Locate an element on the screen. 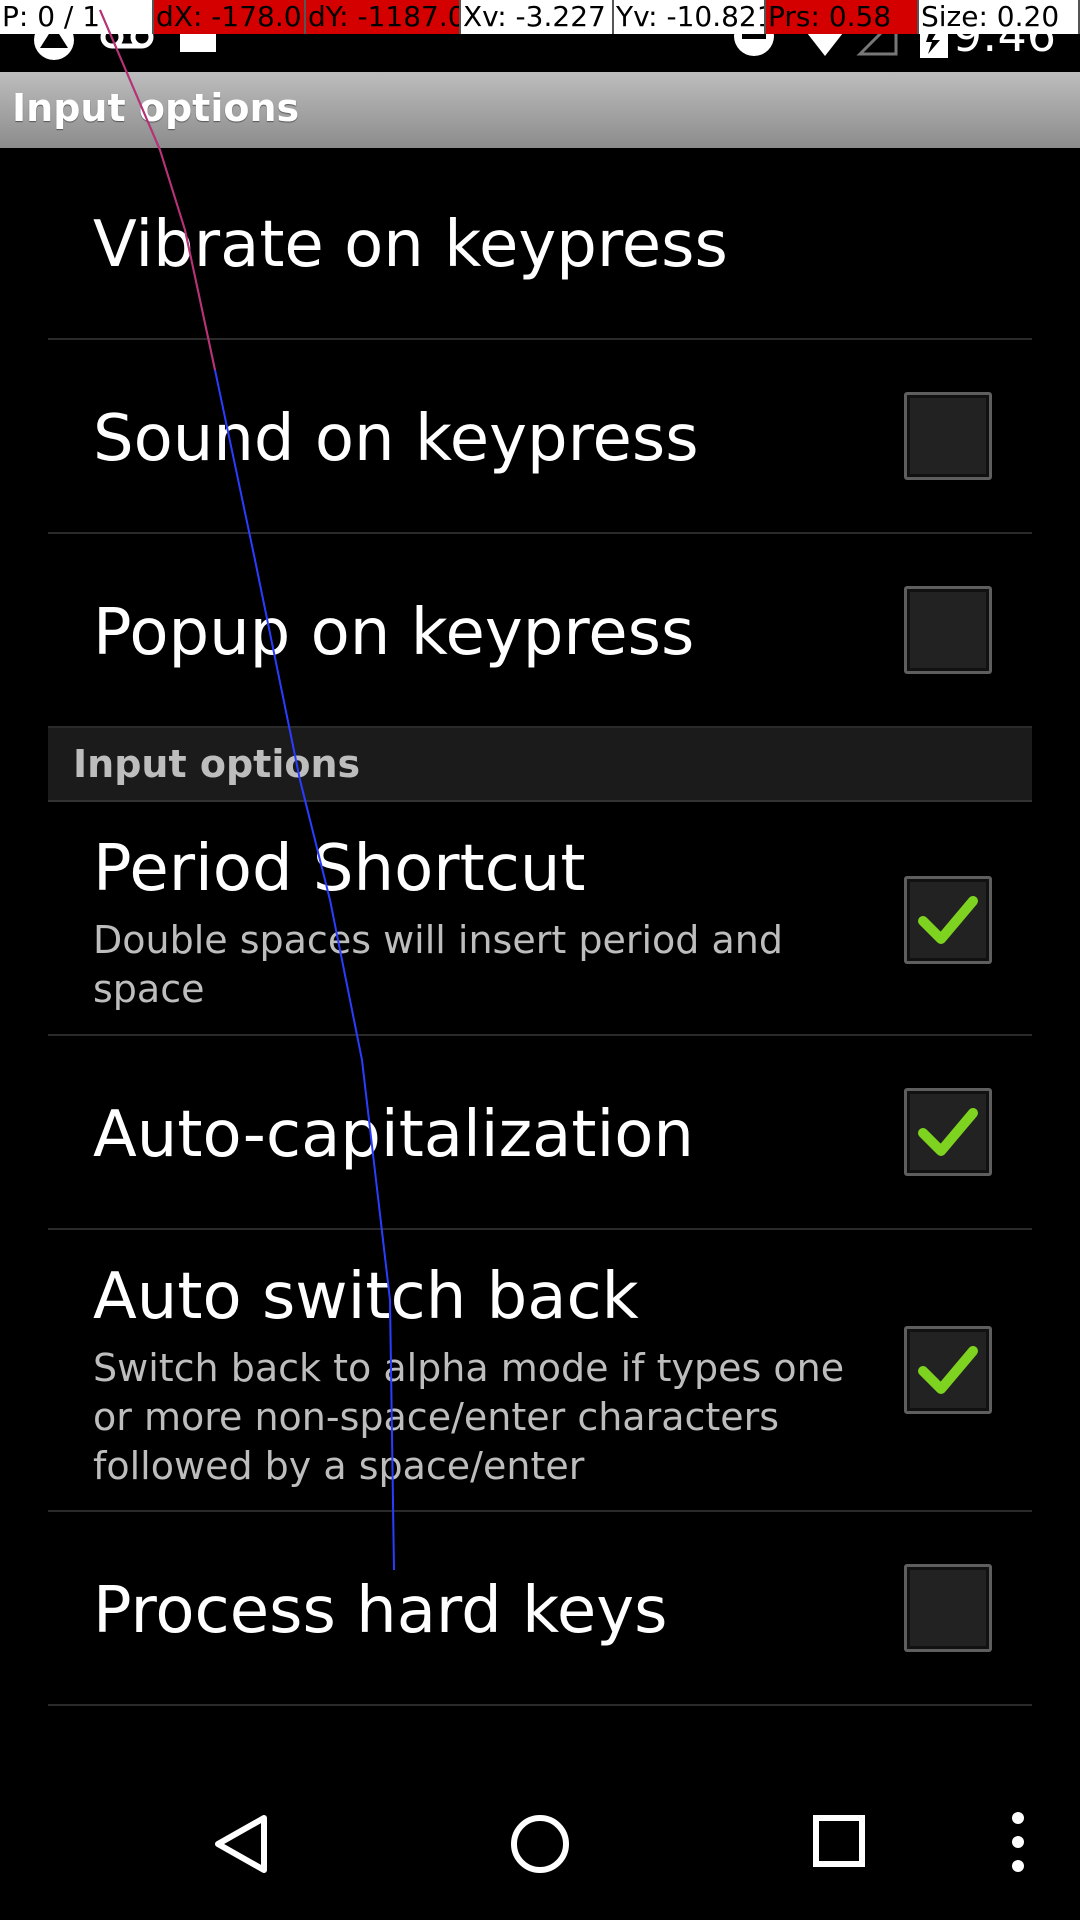 The height and width of the screenshot is (1920, 1080). pointer-yv: Yv: -10.821 is located at coordinates (690, 17).